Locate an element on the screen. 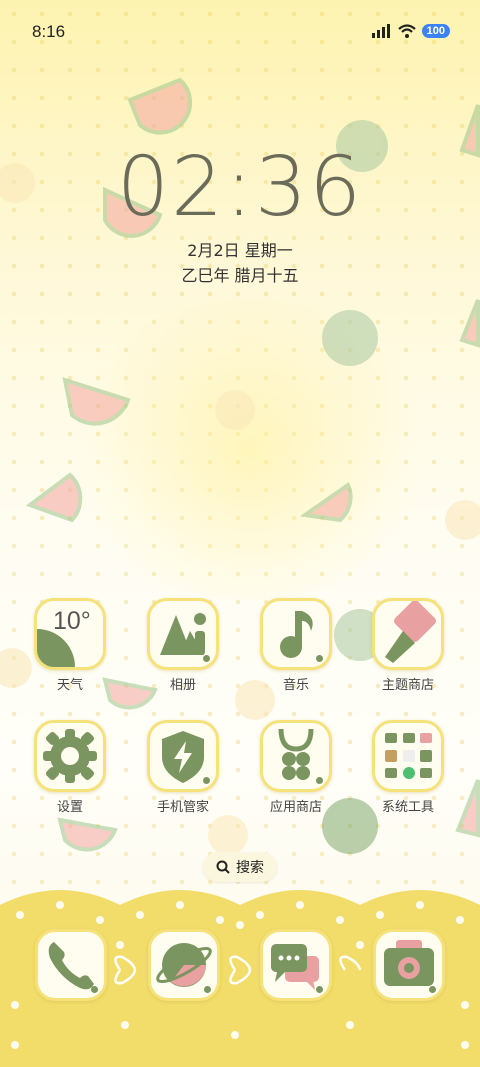 Image resolution: width=480 pixels, height=1067 pixels. status-bar: 8:16 100 is located at coordinates (240, 34).